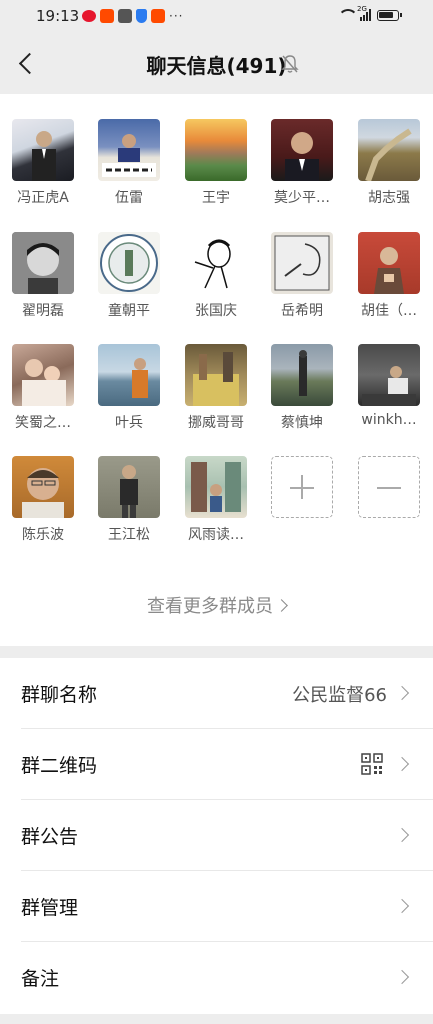 The image size is (433, 1024). I want to click on weibo-icon, so click(89, 16).